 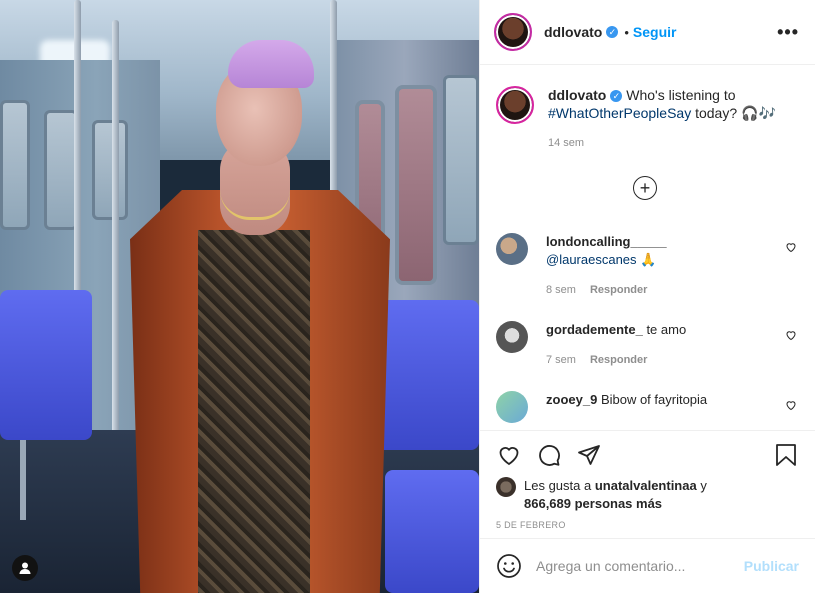 What do you see at coordinates (254, 411) in the screenshot?
I see `person-dress` at bounding box center [254, 411].